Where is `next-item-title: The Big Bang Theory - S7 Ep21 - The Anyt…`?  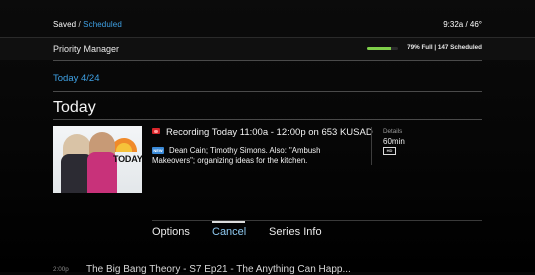
next-item-title: The Big Bang Theory - S7 Ep21 - The Anyt… is located at coordinates (218, 269).